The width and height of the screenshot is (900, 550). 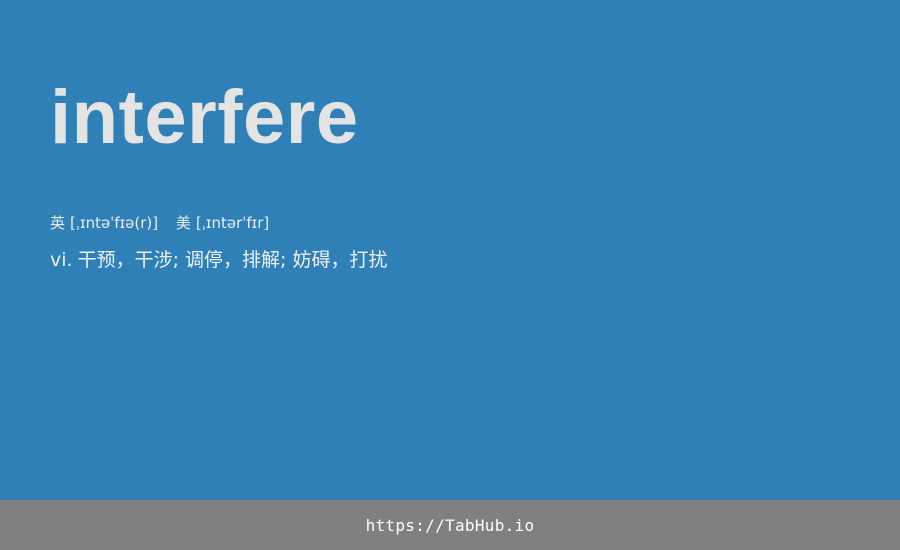 I want to click on part-of-speech: vi., so click(x=61, y=260).